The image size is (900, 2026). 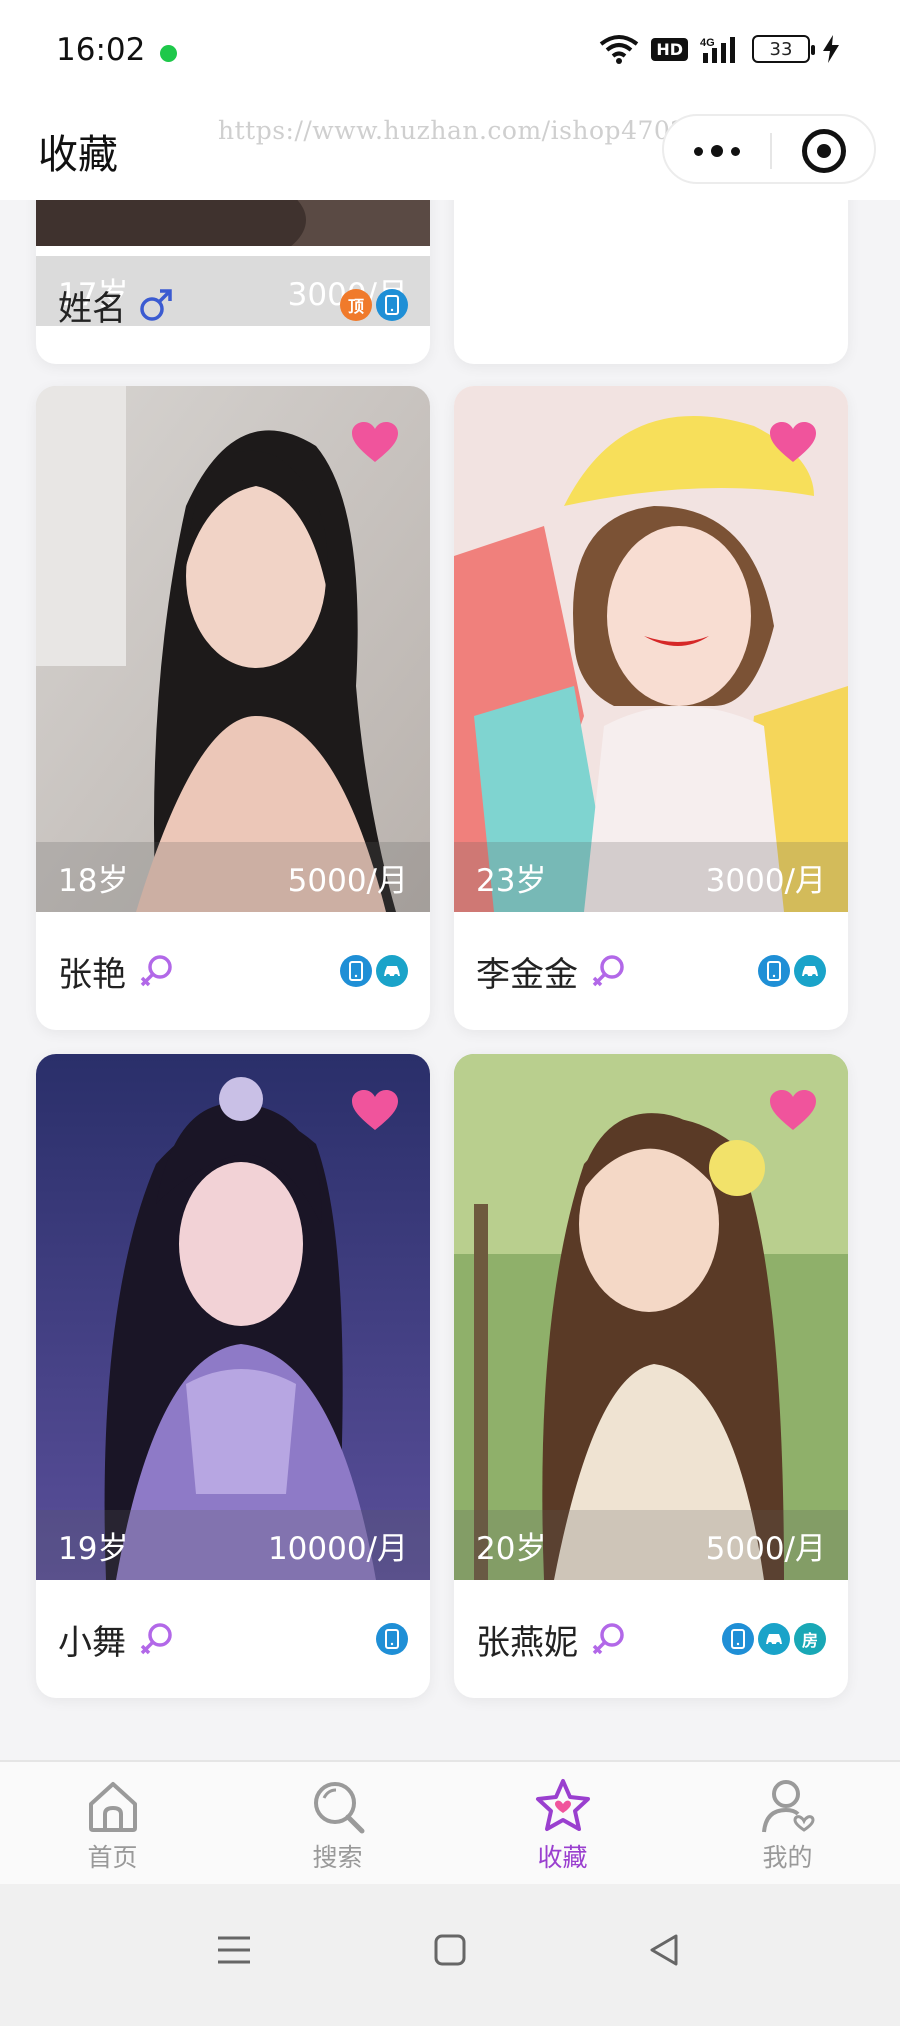 What do you see at coordinates (511, 1548) in the screenshot?
I see `age-label: 20岁` at bounding box center [511, 1548].